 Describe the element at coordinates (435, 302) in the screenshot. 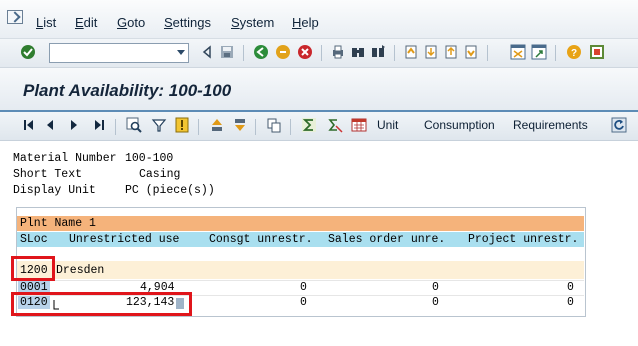

I see `sales-order-0120: 0` at that location.